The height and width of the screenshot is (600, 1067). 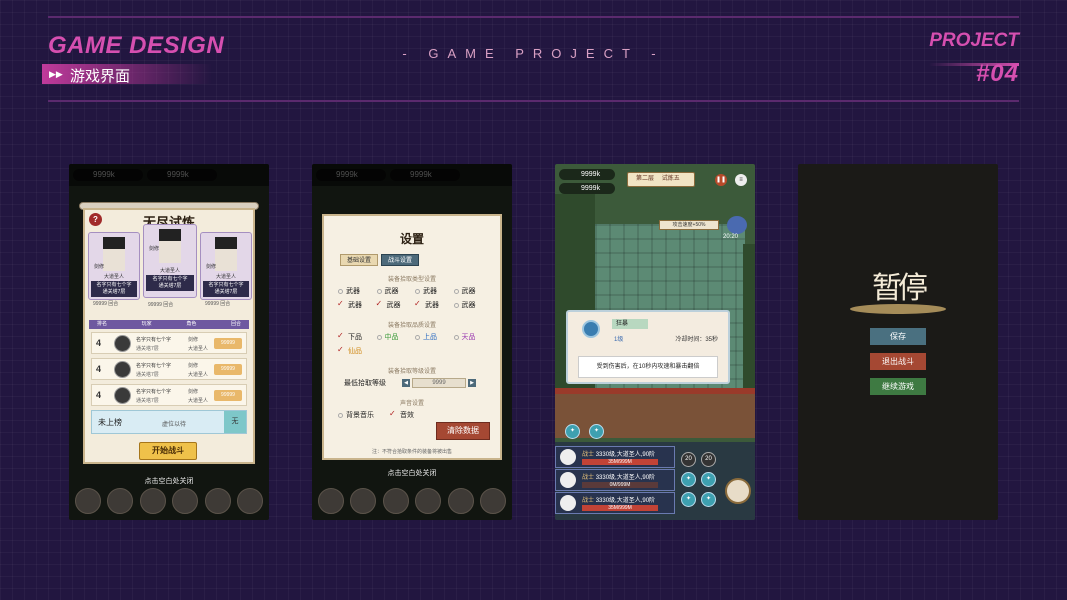 What do you see at coordinates (360, 415) in the screenshot?
I see `option-label: 背景音乐` at bounding box center [360, 415].